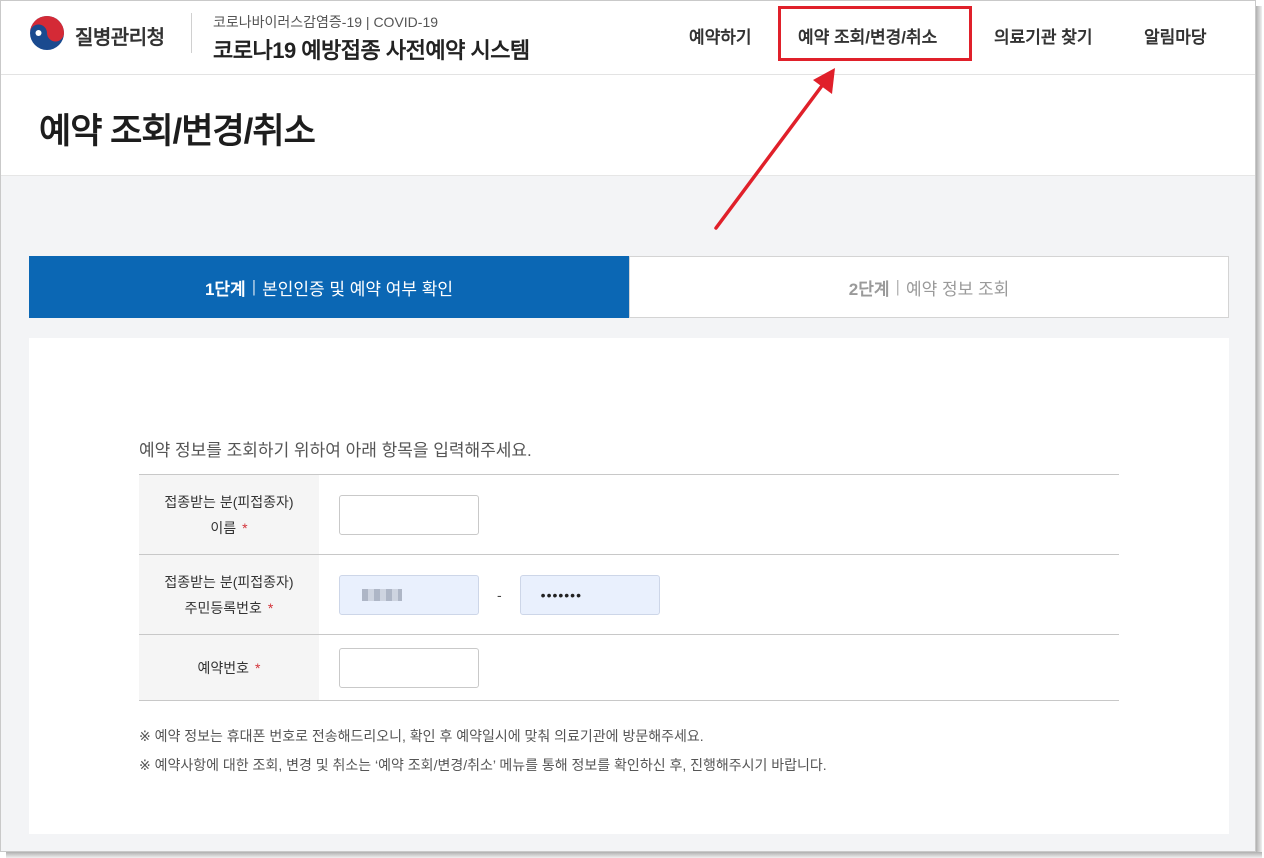  I want to click on taegeuk-logo-icon, so click(47, 33).